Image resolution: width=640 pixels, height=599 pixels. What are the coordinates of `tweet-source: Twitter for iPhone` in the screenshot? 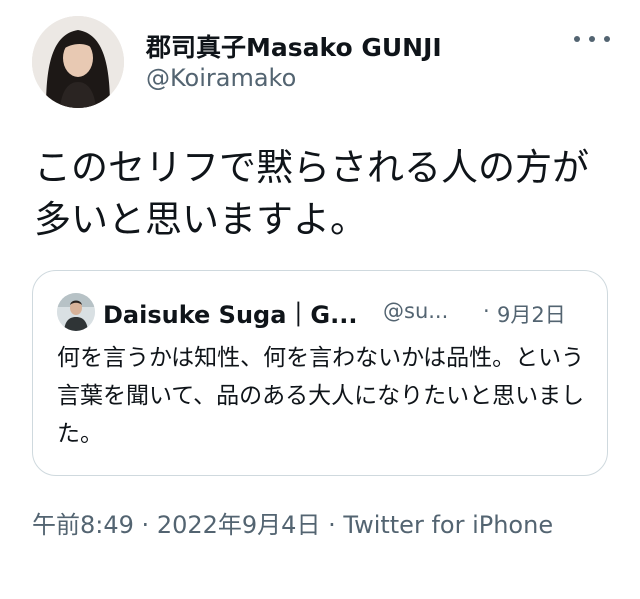 It's located at (448, 525).